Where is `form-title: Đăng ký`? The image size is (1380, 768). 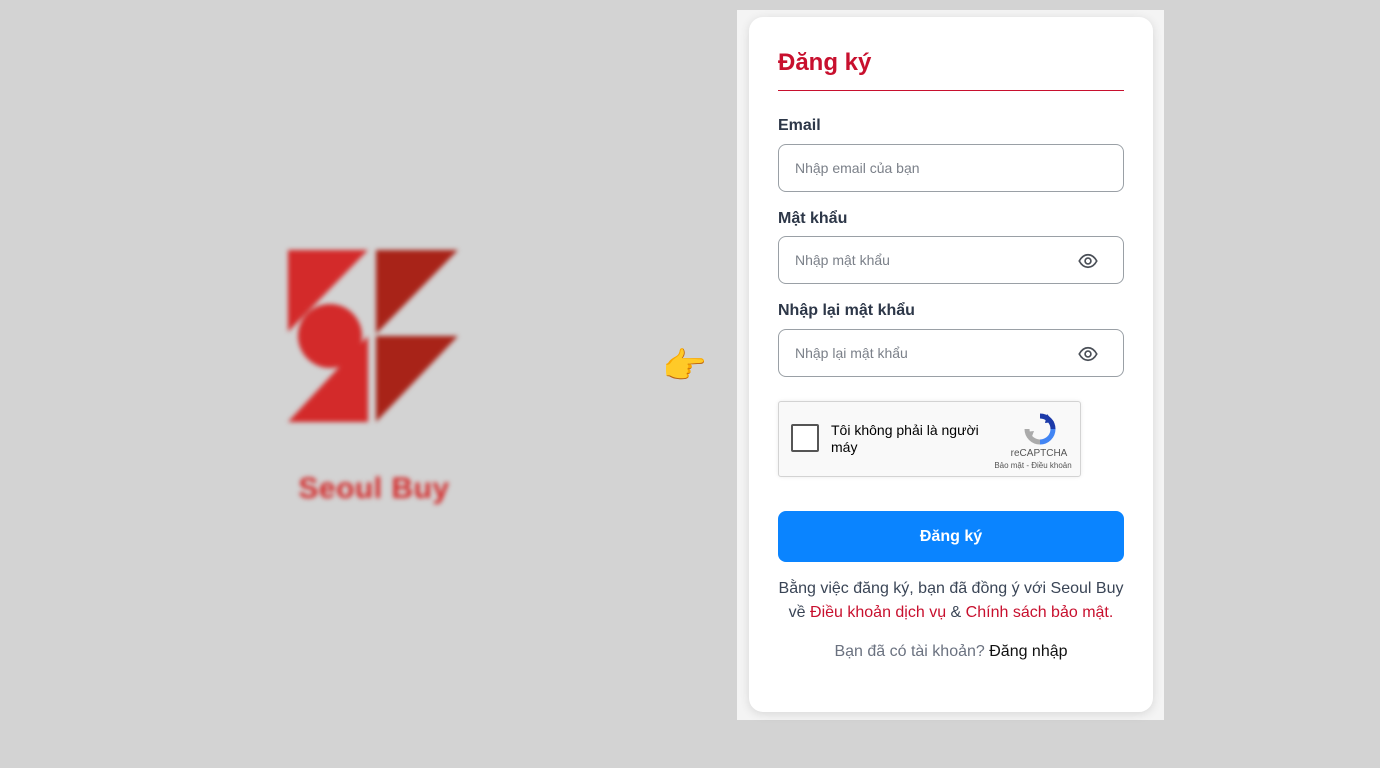
form-title: Đăng ký is located at coordinates (825, 62).